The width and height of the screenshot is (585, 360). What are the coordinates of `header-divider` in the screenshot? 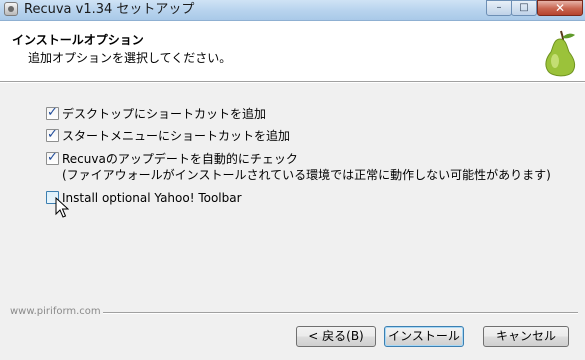 It's located at (292, 82).